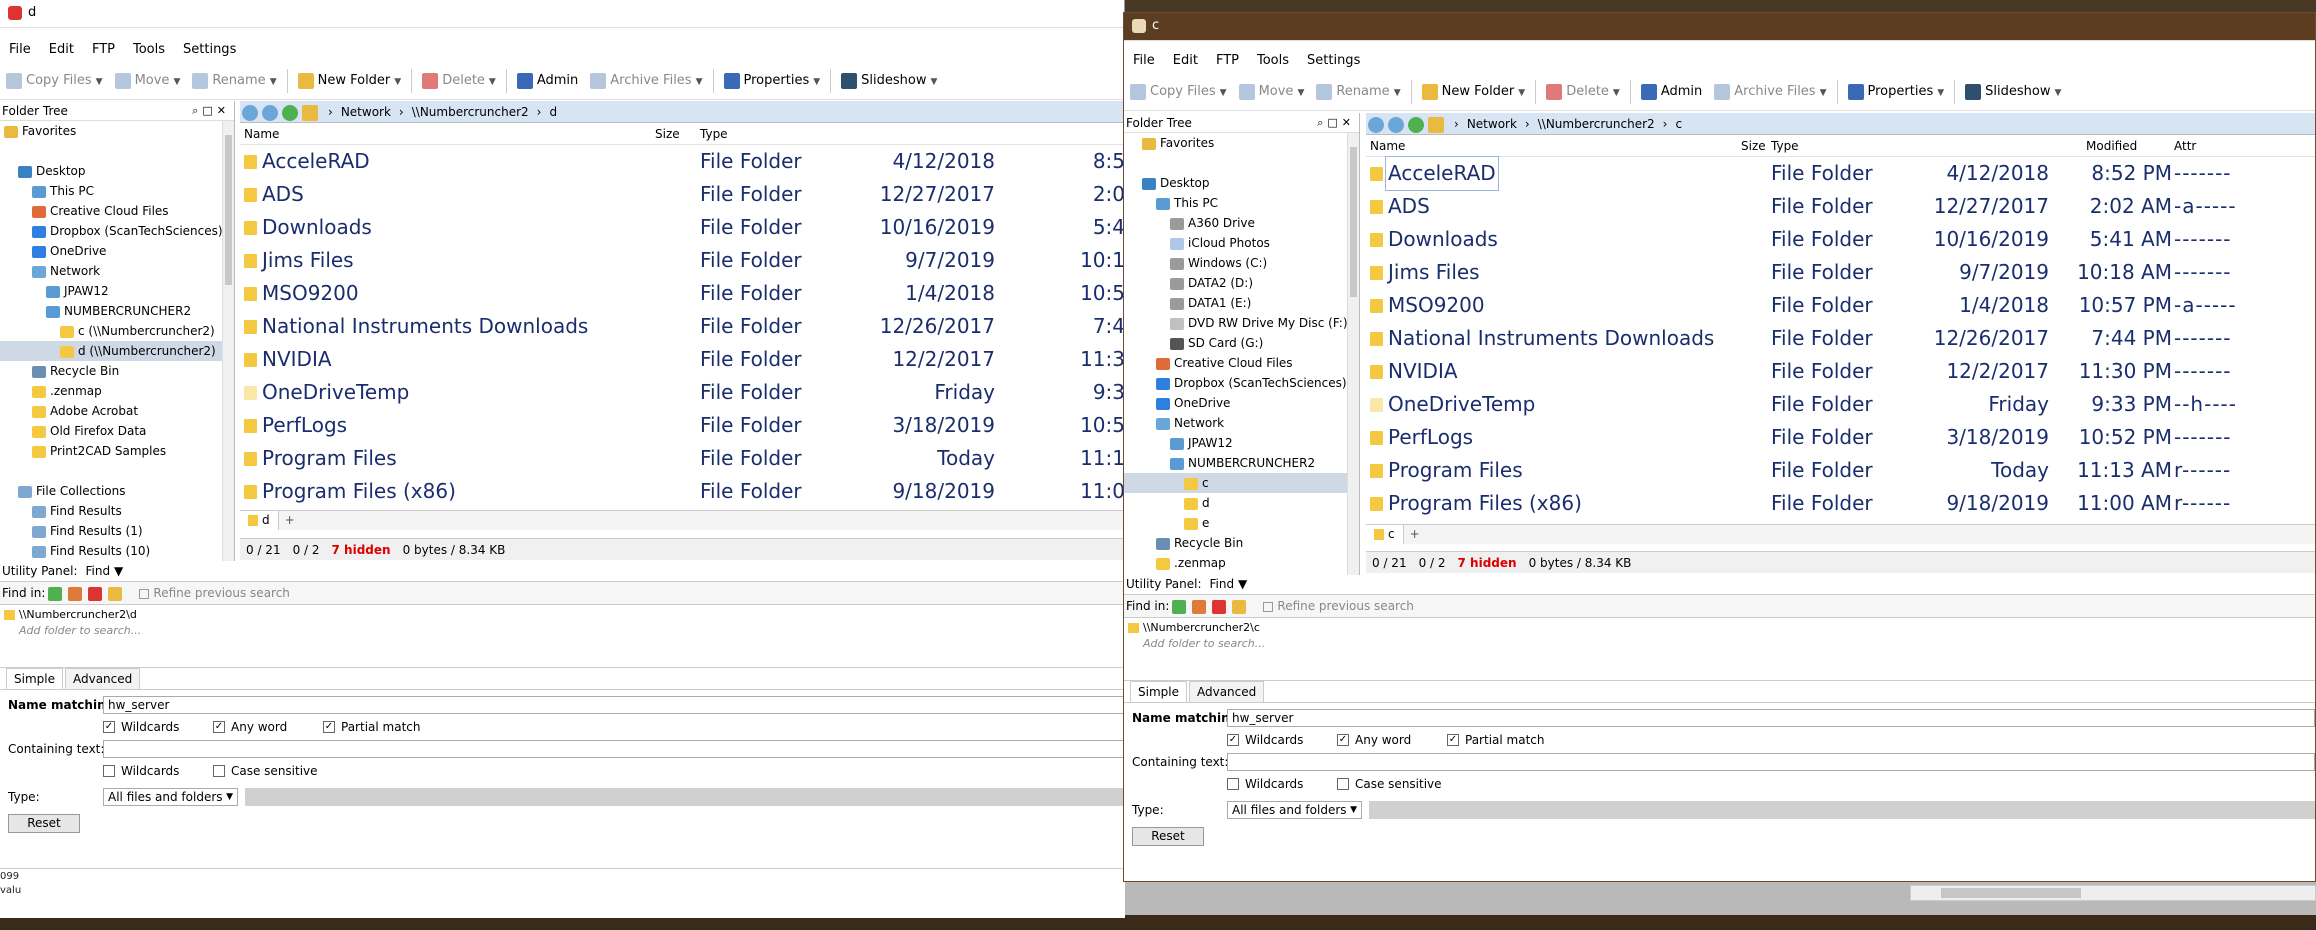 Image resolution: width=2316 pixels, height=930 pixels. I want to click on tree-item: Find Results (10), so click(117, 551).